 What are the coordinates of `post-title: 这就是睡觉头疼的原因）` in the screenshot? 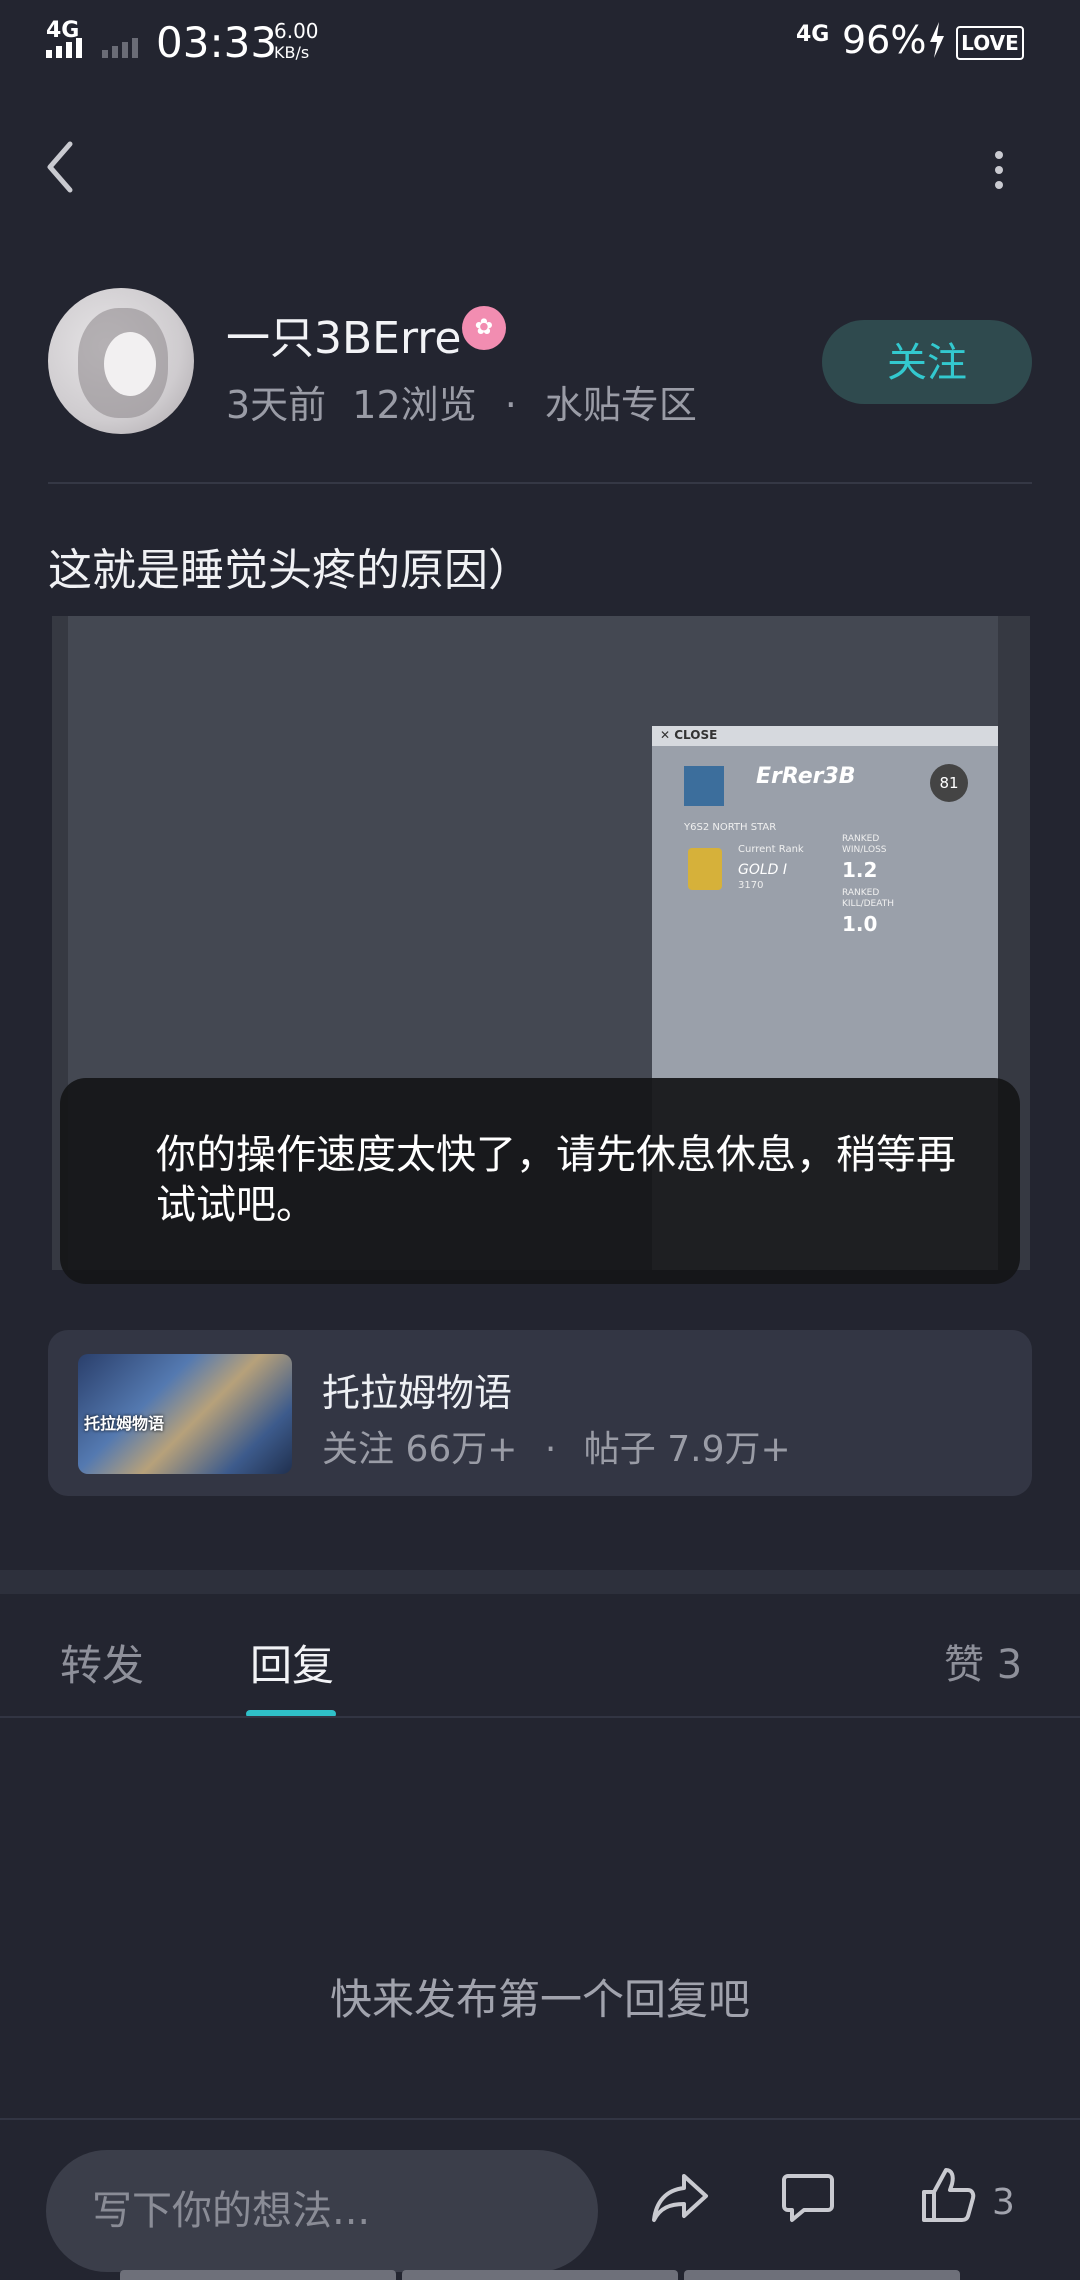 It's located at (290, 570).